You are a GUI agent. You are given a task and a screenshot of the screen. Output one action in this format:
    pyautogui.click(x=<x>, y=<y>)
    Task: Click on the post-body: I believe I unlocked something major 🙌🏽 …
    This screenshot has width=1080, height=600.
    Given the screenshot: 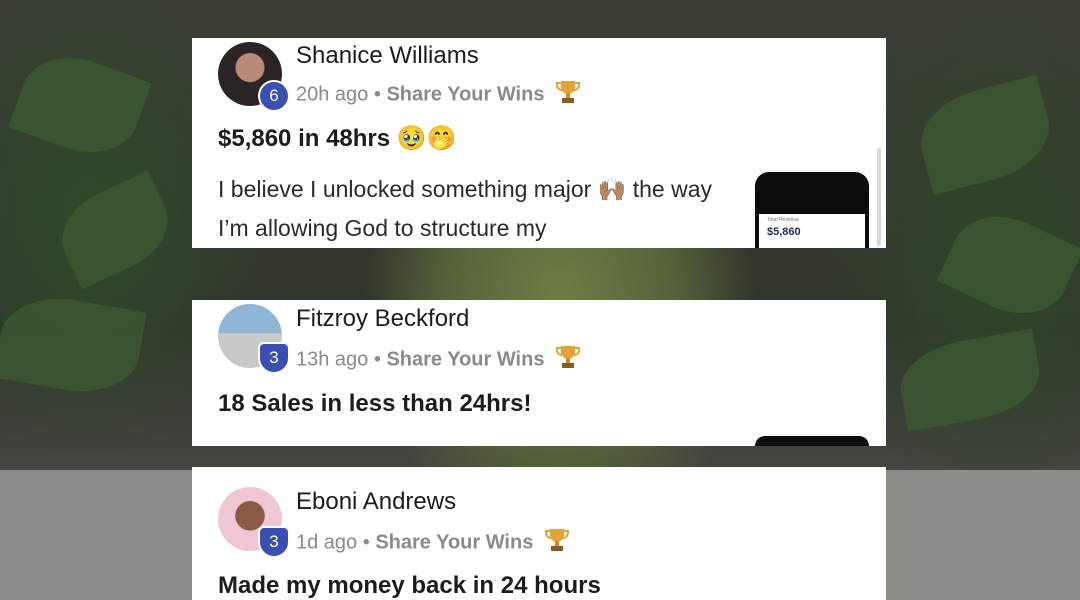 What is the action you would take?
    pyautogui.click(x=473, y=209)
    